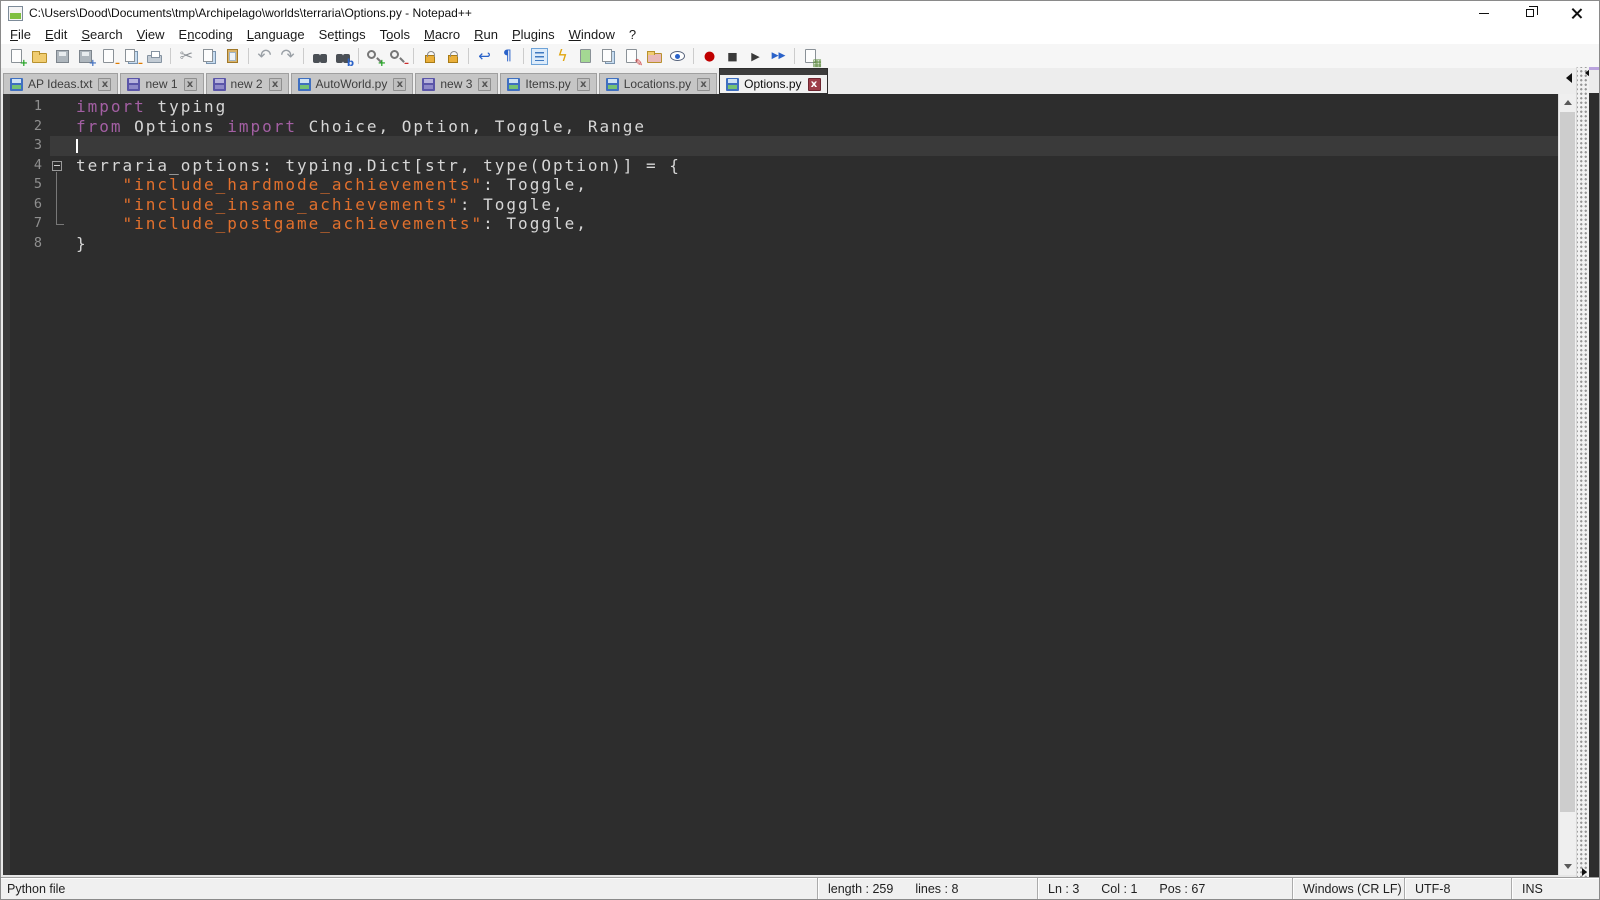 The width and height of the screenshot is (1600, 900). I want to click on code-text: "include_hardmode_achievements": Toggle,, so click(812, 185).